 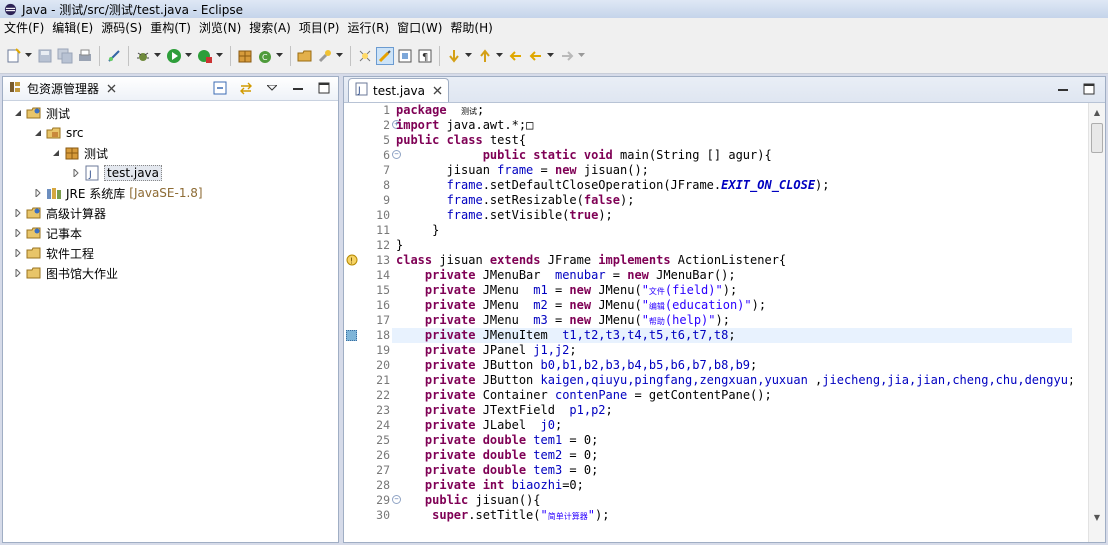 I want to click on new-java-class-dropdown-icon, so click(x=279, y=56).